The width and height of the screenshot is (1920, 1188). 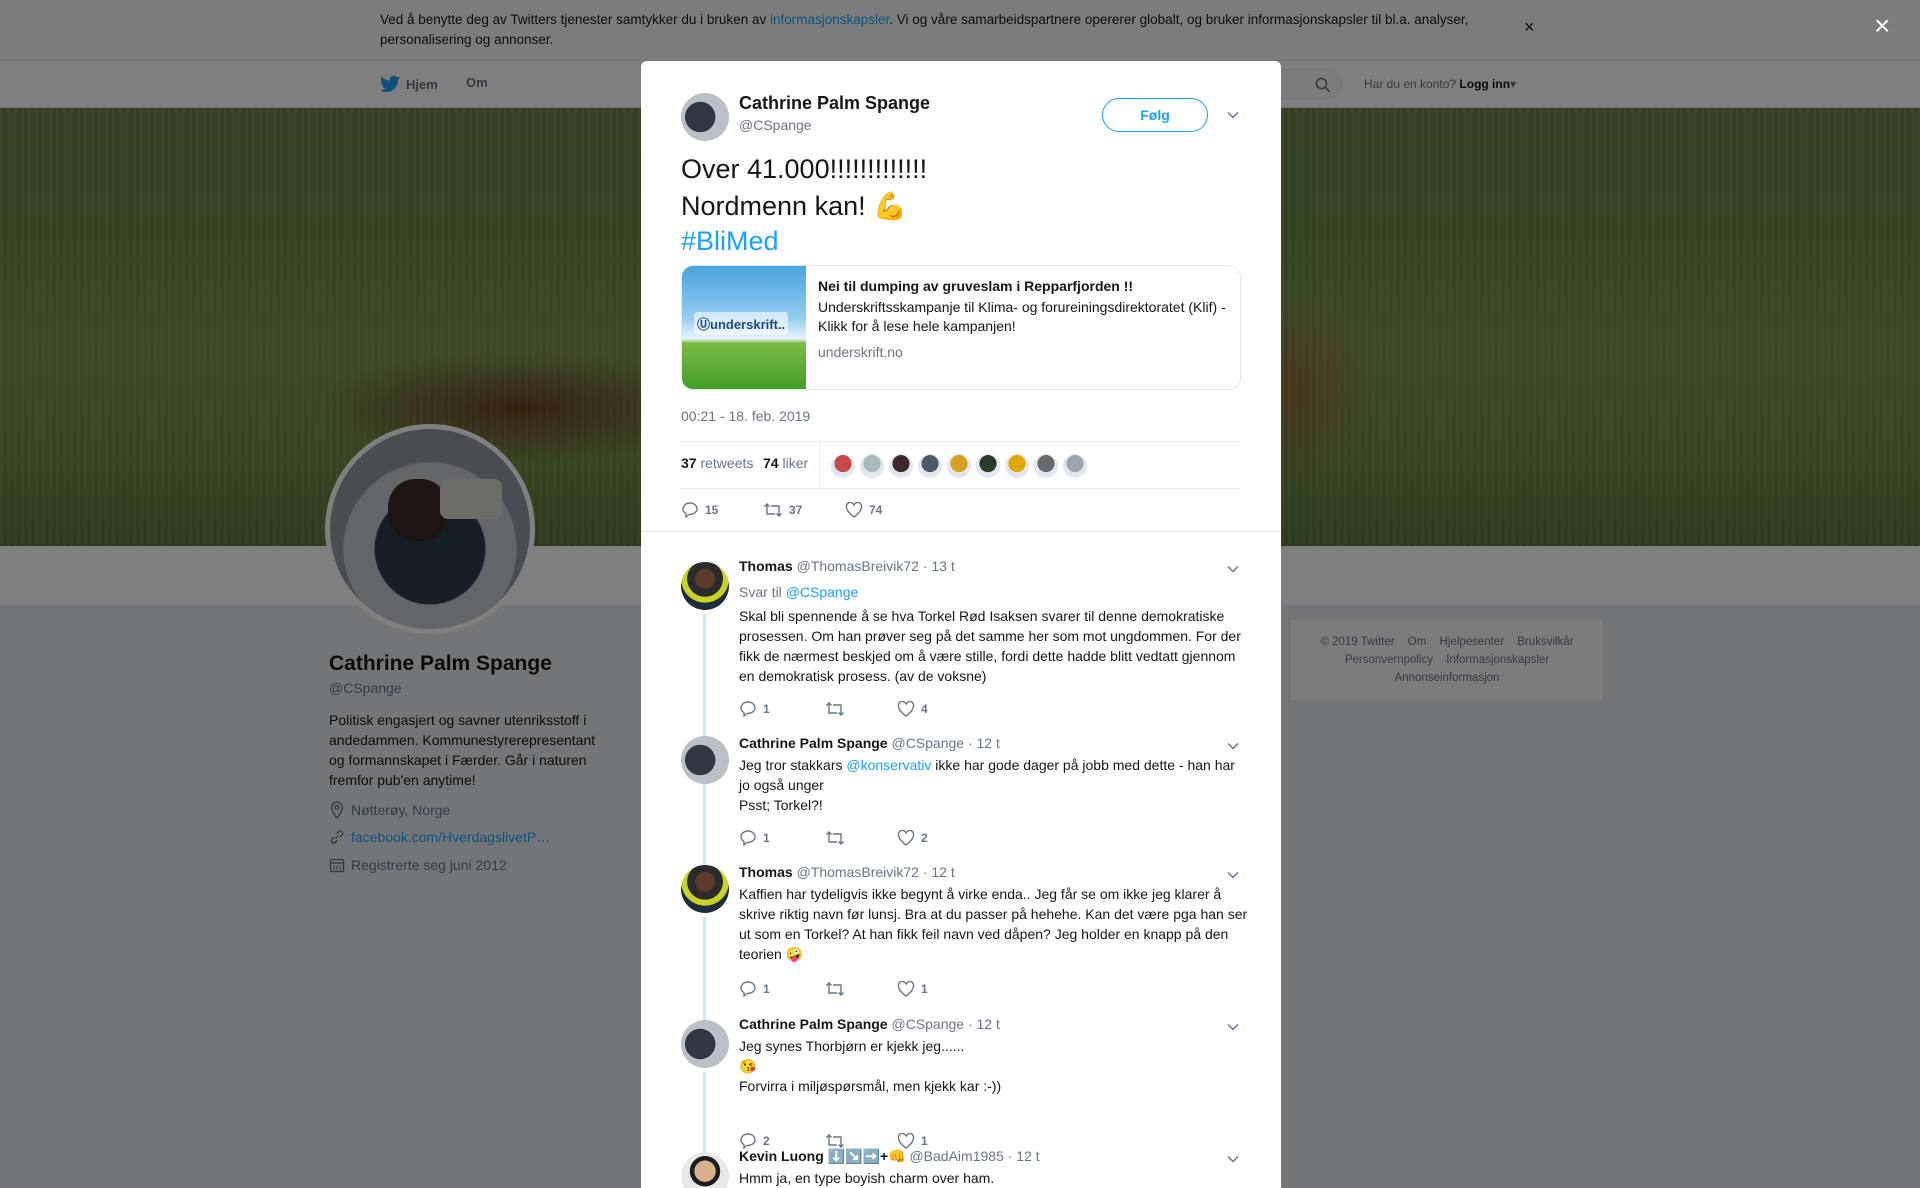 I want to click on reply-actions: 1 1, so click(x=833, y=989).